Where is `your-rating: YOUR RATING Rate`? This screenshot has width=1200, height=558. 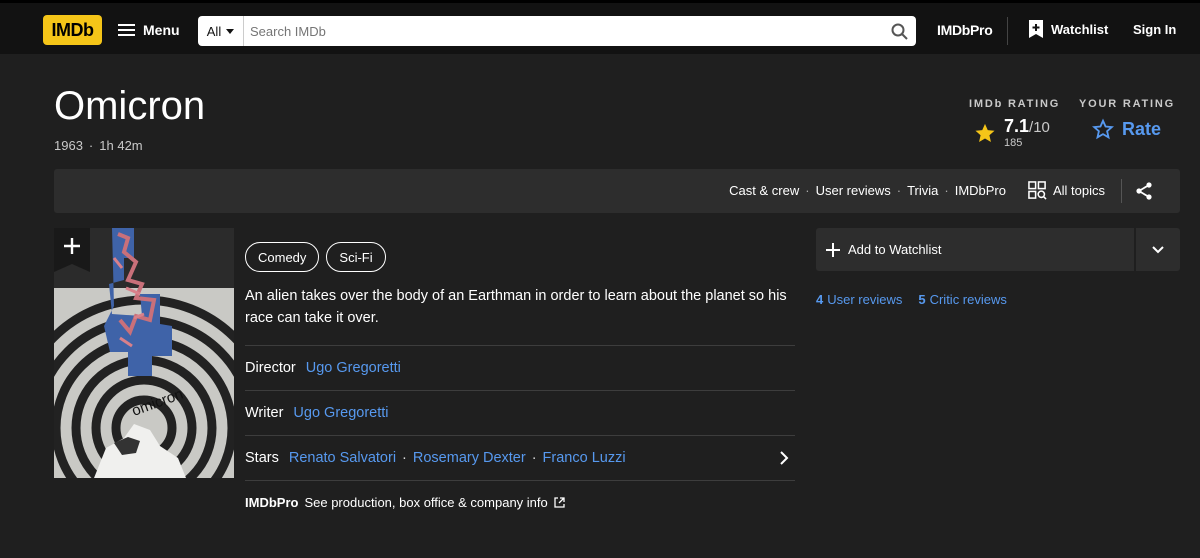
your-rating: YOUR RATING Rate is located at coordinates (1127, 119).